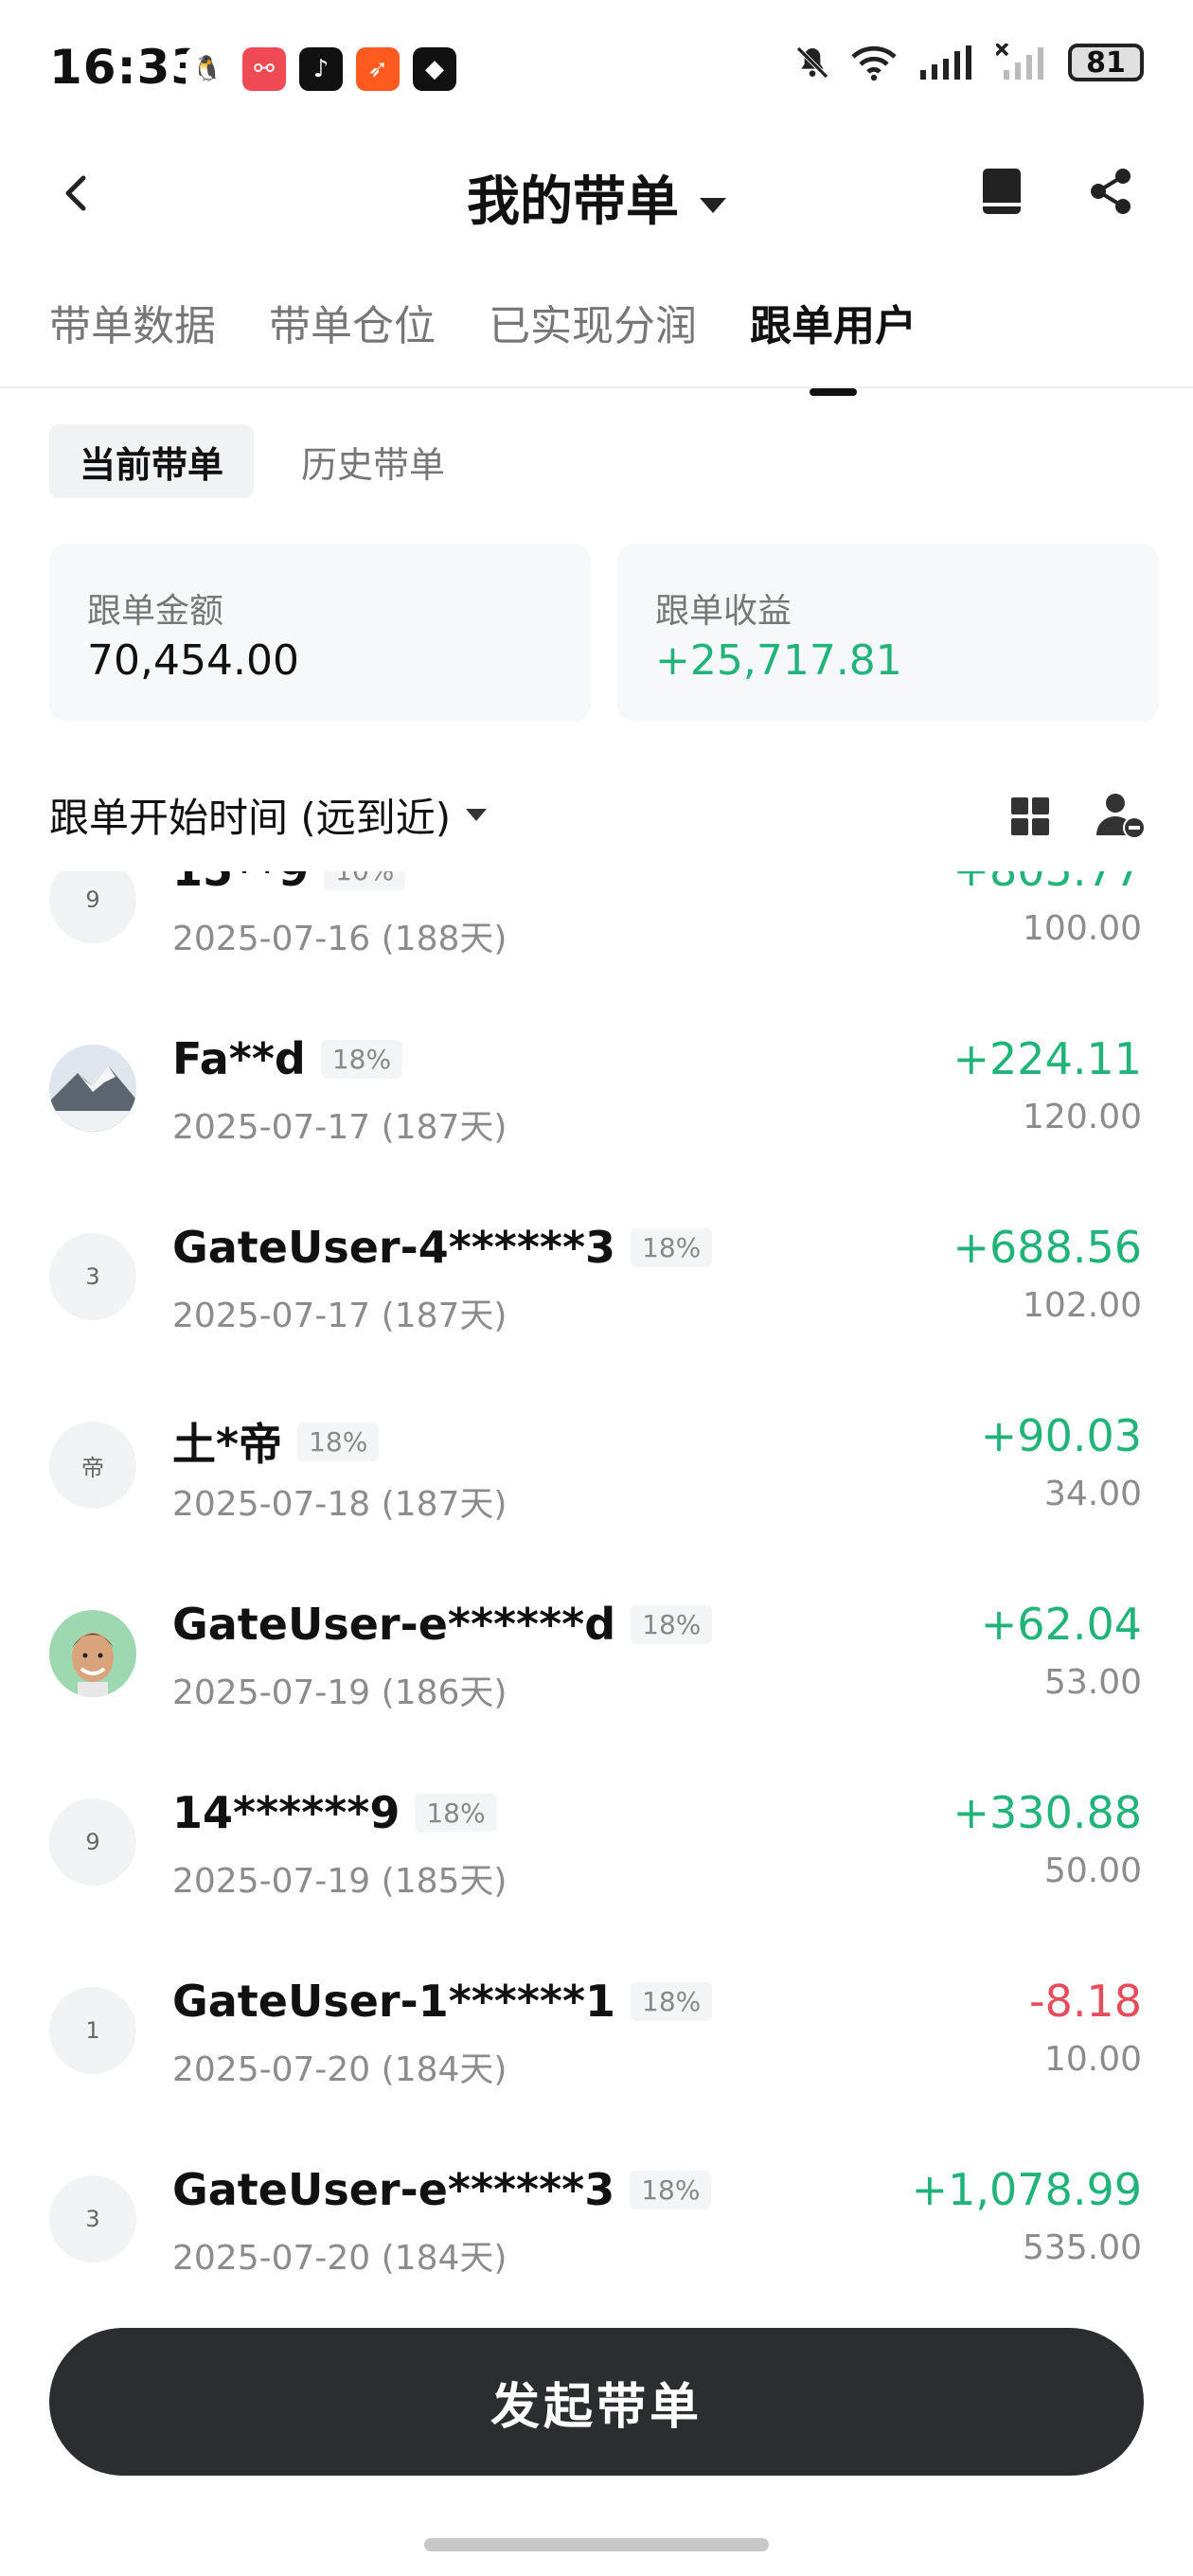 The image size is (1193, 2576). What do you see at coordinates (573, 202) in the screenshot?
I see `page-title: 我的带单` at bounding box center [573, 202].